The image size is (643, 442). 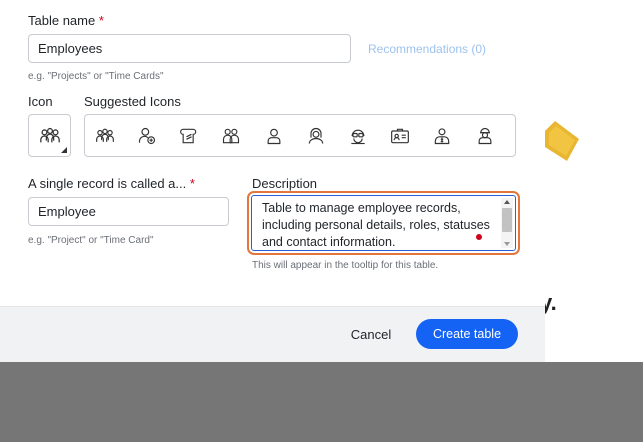 I want to click on create-table-button: Create table, so click(x=467, y=334).